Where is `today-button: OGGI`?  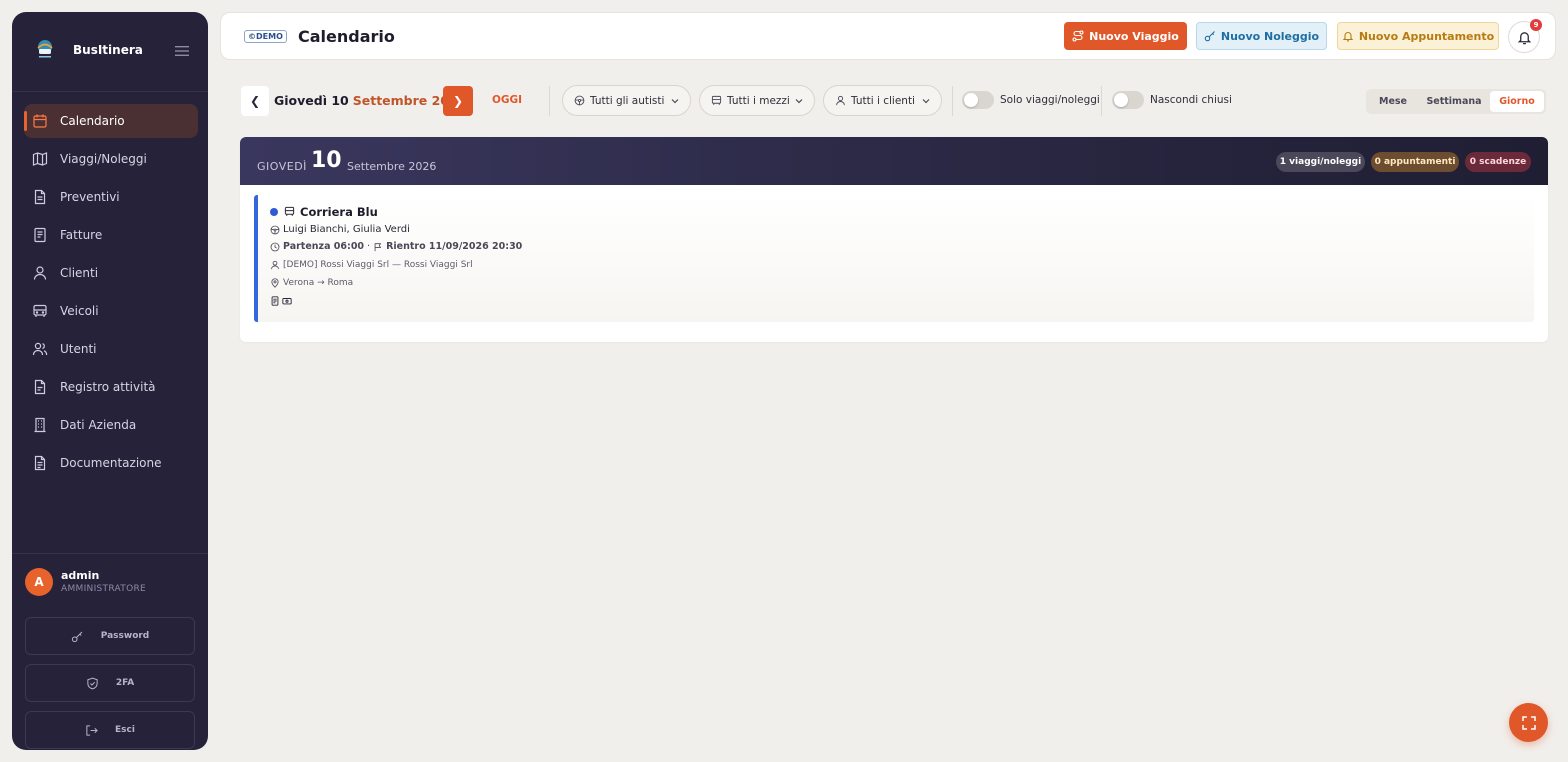 today-button: OGGI is located at coordinates (507, 100).